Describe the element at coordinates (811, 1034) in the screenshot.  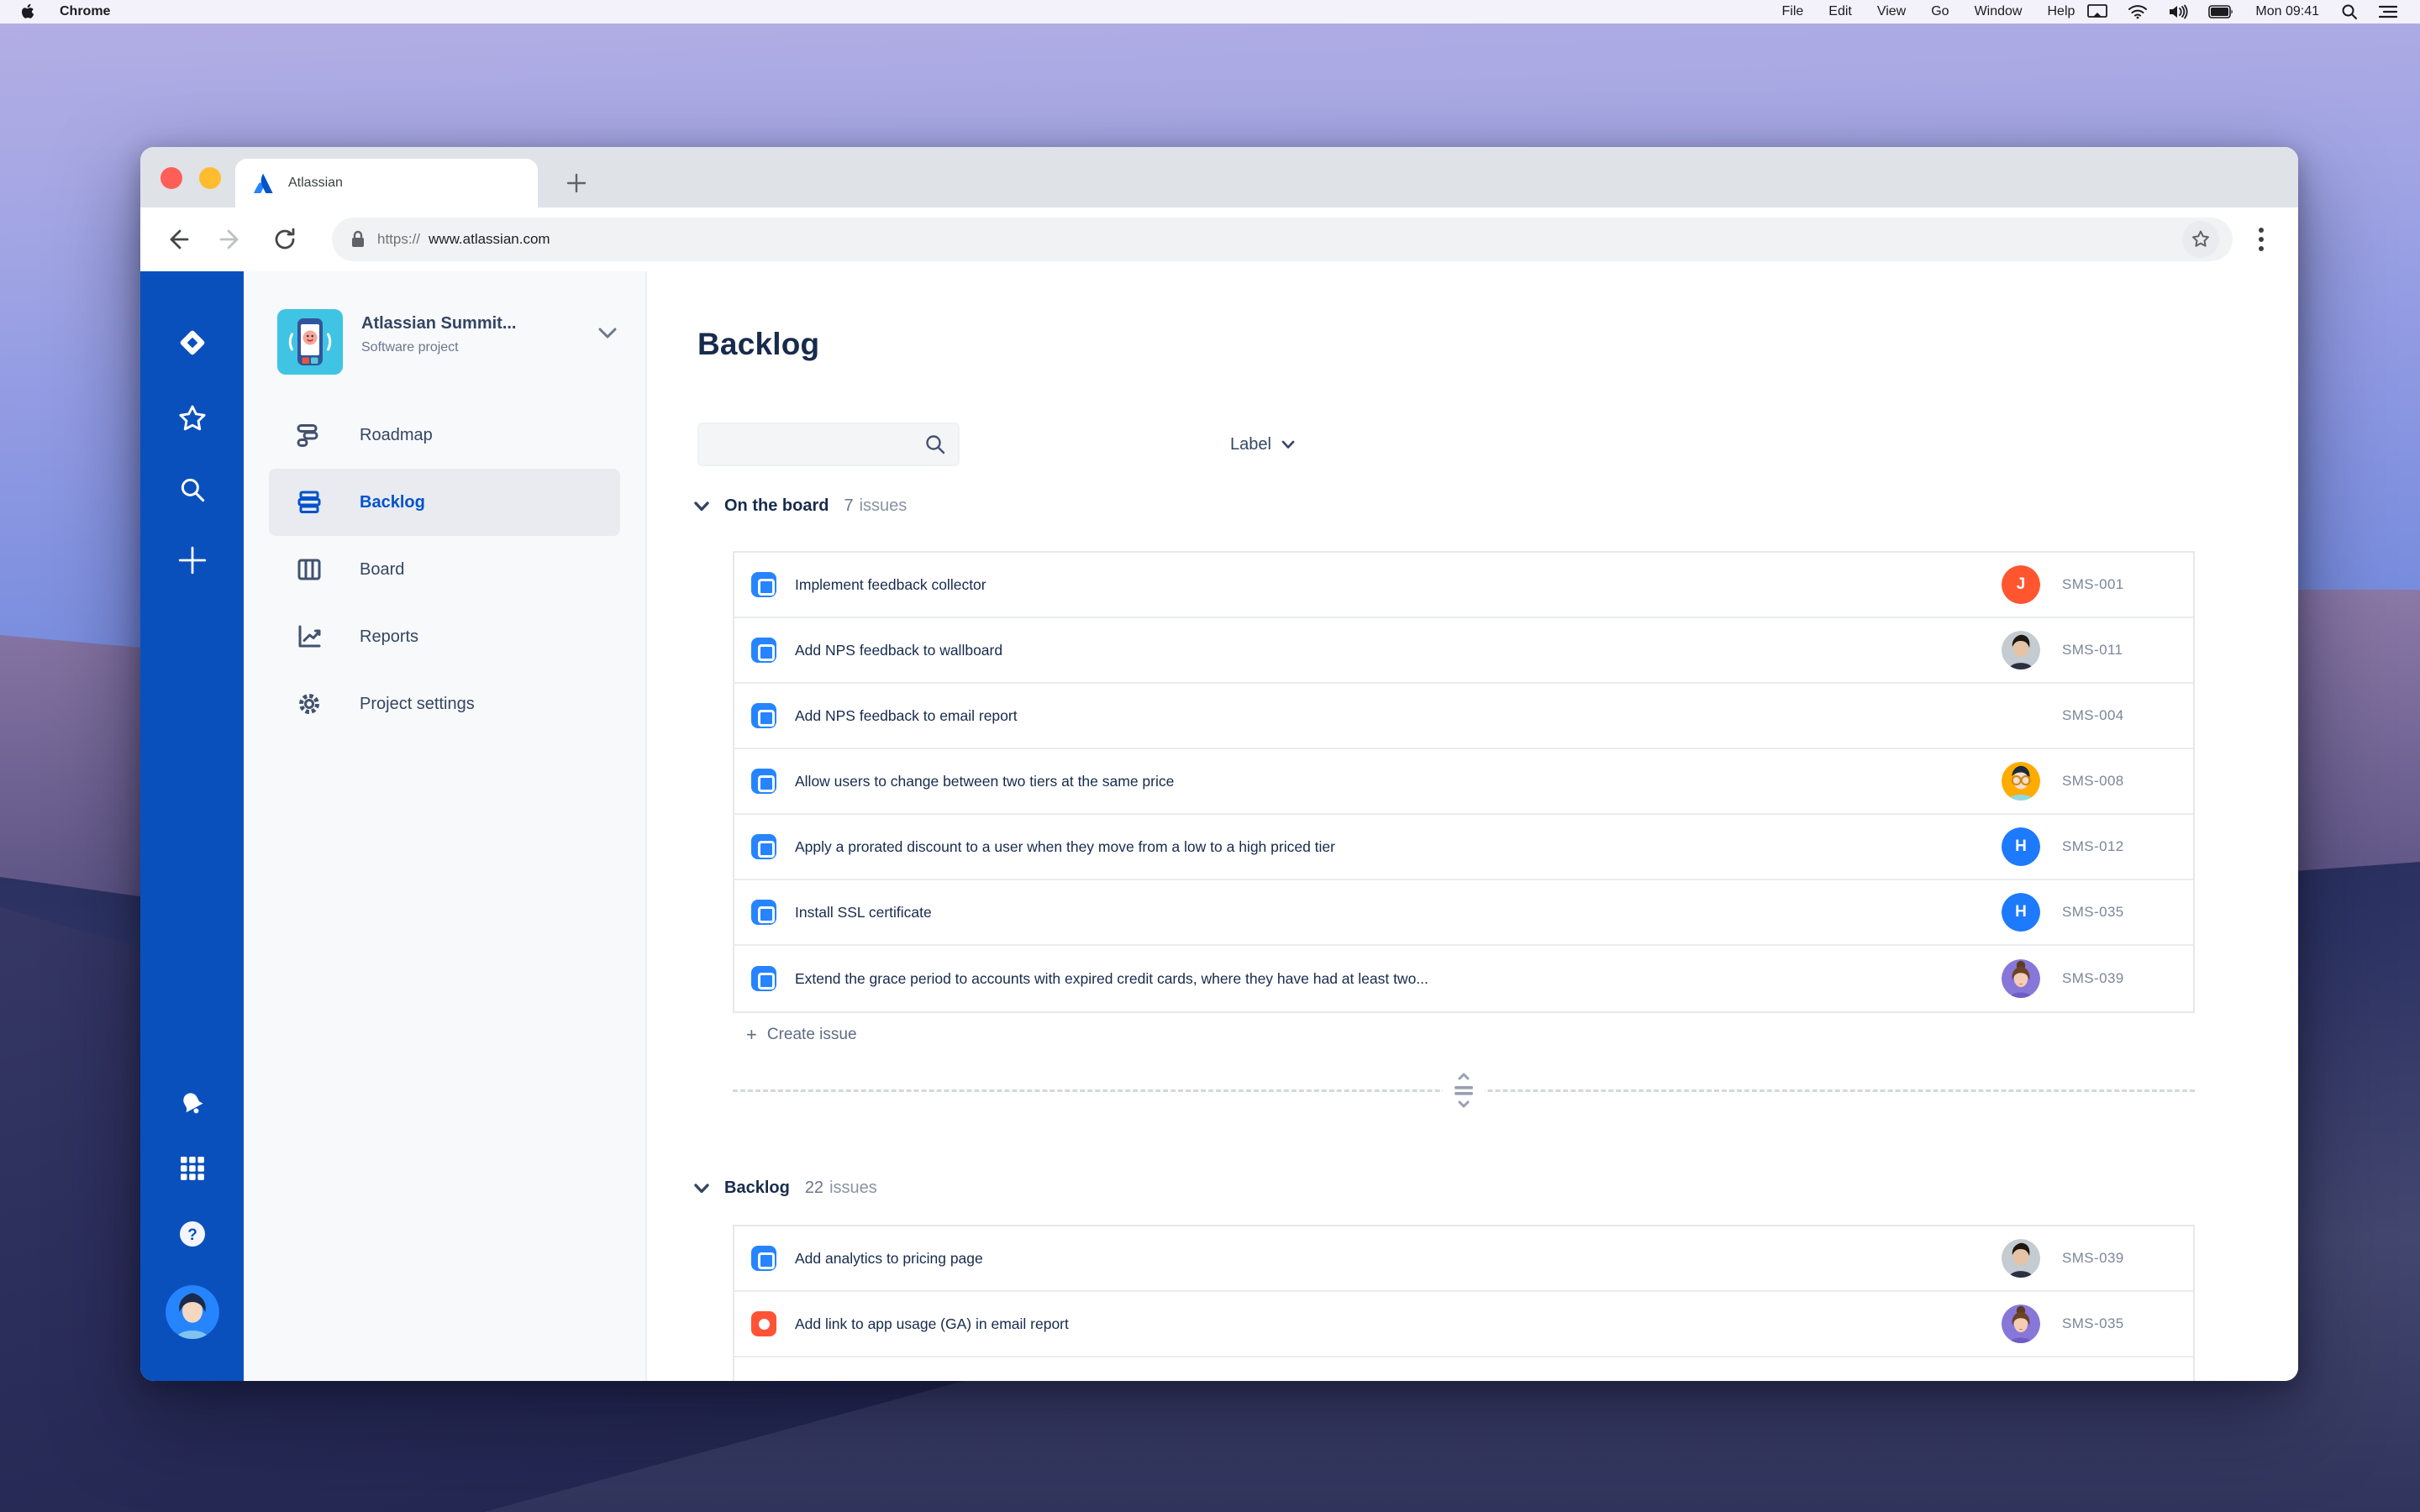
I see `create-issue-label: Create issue` at that location.